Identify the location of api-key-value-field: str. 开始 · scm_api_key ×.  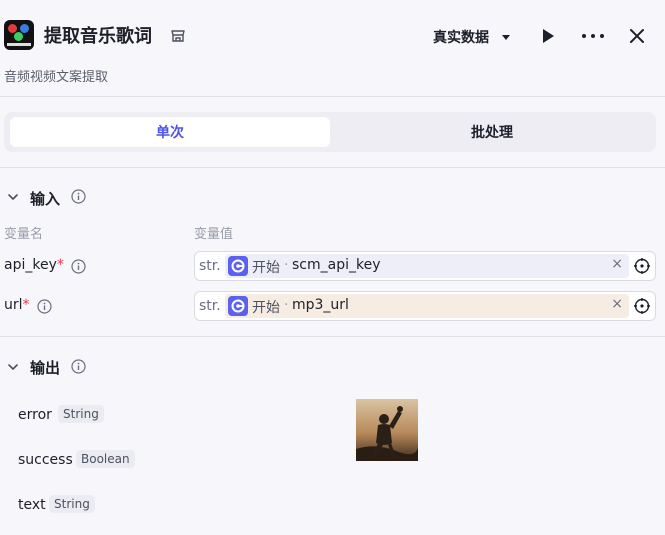
(425, 266).